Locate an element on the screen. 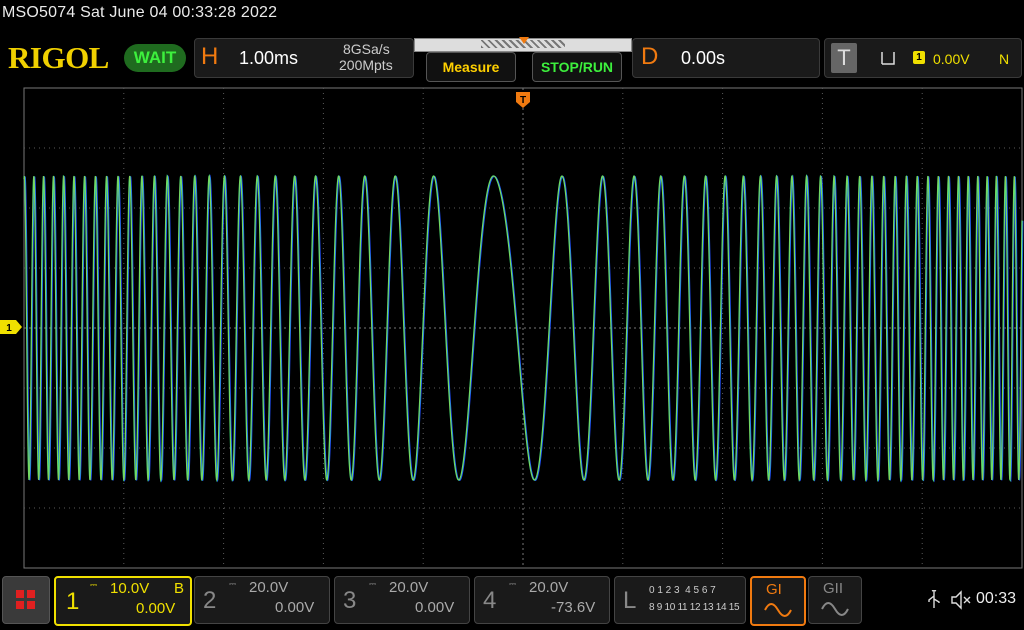 This screenshot has width=1024, height=630. channel-4-offset: -73.6V is located at coordinates (573, 607).